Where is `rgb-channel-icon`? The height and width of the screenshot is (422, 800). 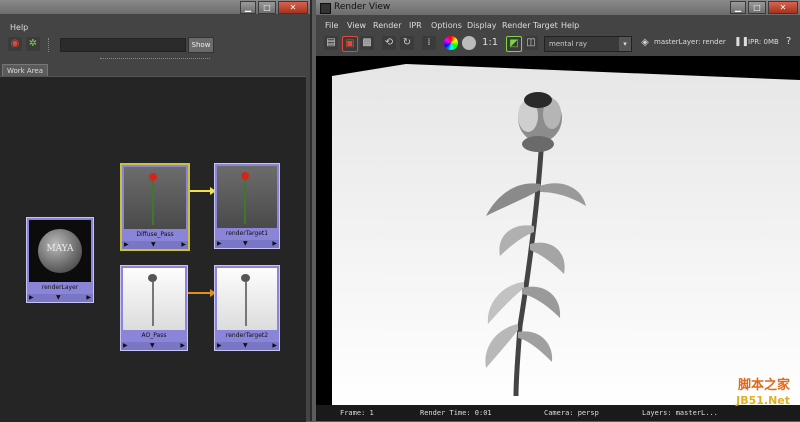
rgb-channel-icon is located at coordinates (451, 43).